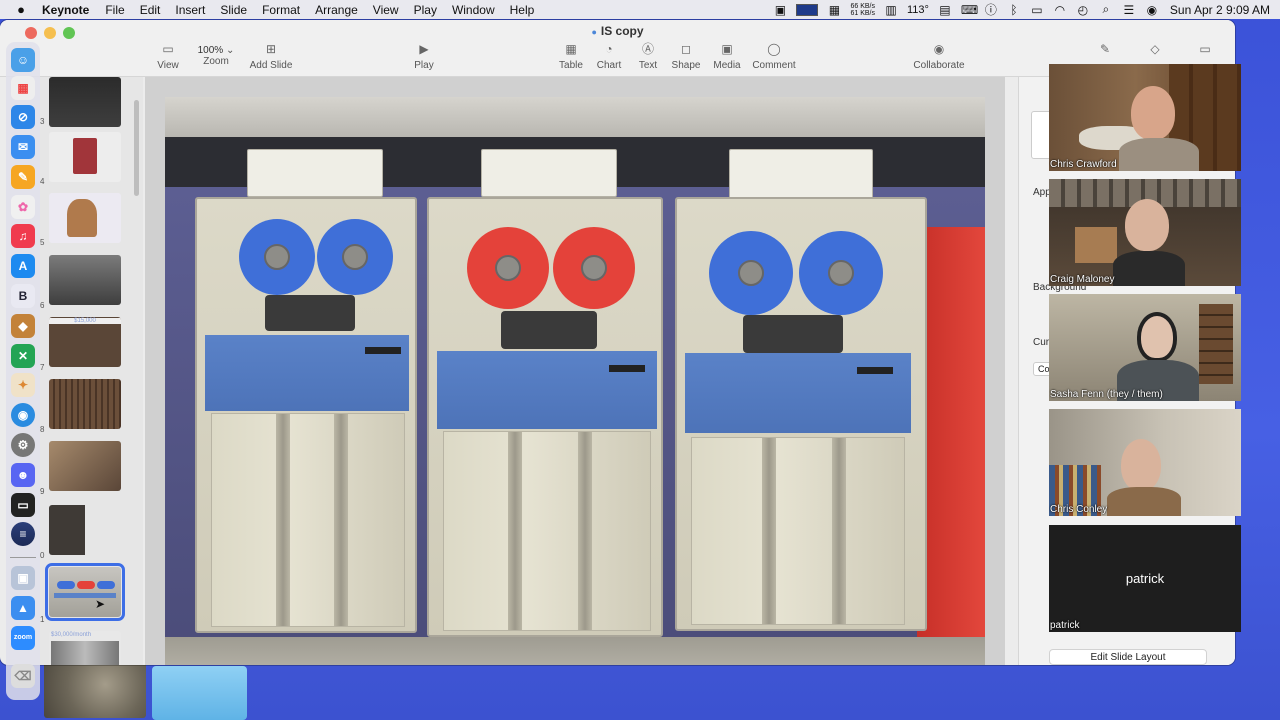 This screenshot has width=1280, height=720. I want to click on menu-insert: Insert, so click(190, 10).